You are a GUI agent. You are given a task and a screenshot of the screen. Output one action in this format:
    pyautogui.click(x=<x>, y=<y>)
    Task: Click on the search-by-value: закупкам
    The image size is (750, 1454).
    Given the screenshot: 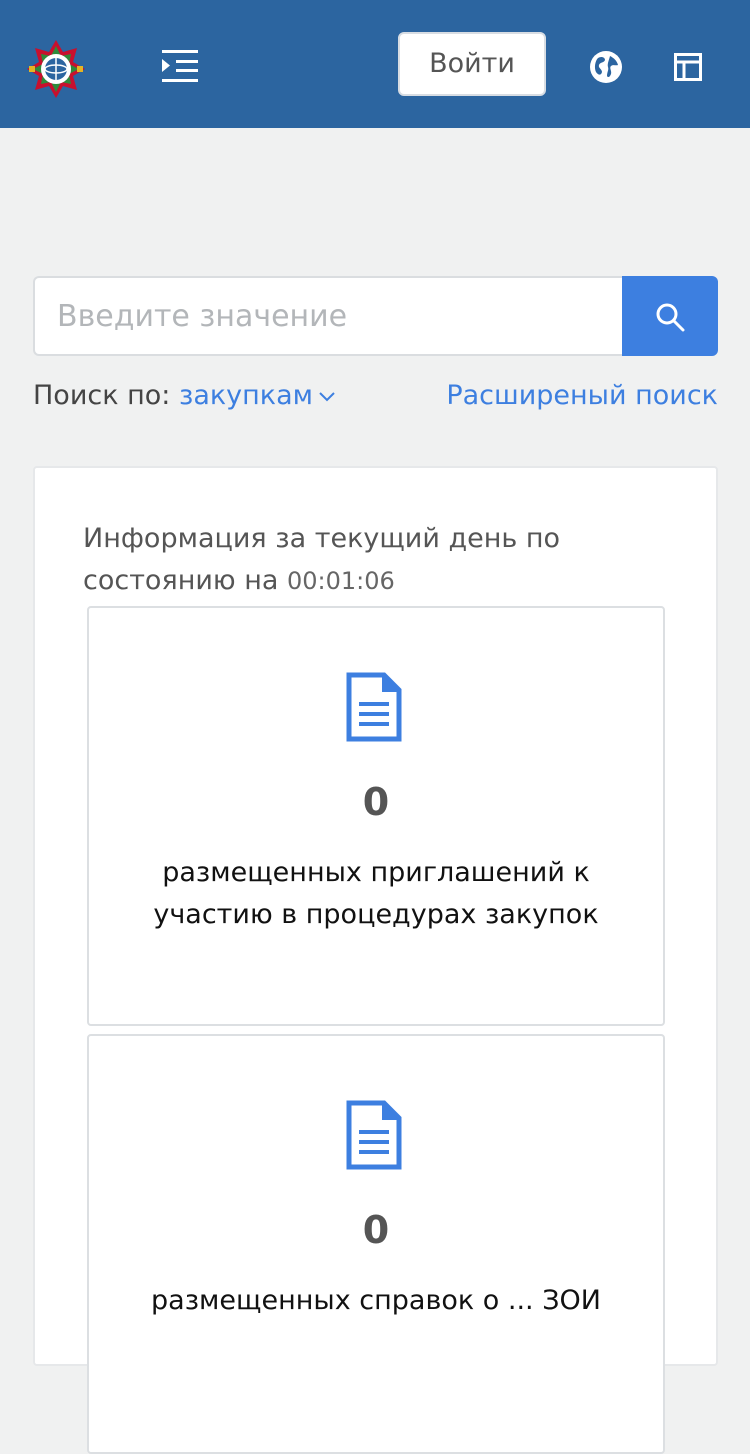 What is the action you would take?
    pyautogui.click(x=246, y=395)
    